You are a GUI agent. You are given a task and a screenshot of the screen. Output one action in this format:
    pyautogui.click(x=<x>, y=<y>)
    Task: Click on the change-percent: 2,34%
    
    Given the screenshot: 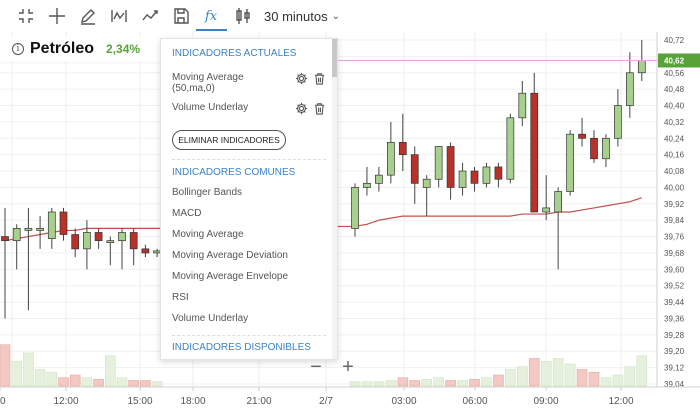 What is the action you would take?
    pyautogui.click(x=123, y=49)
    